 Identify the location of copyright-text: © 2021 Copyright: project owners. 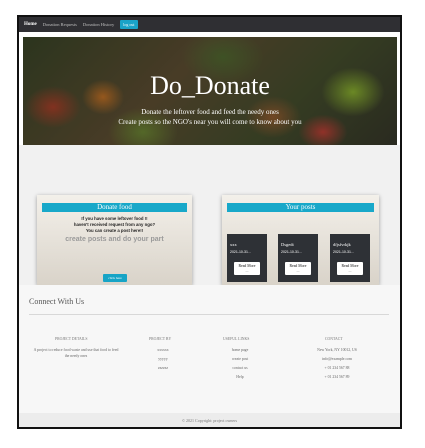
(209, 420).